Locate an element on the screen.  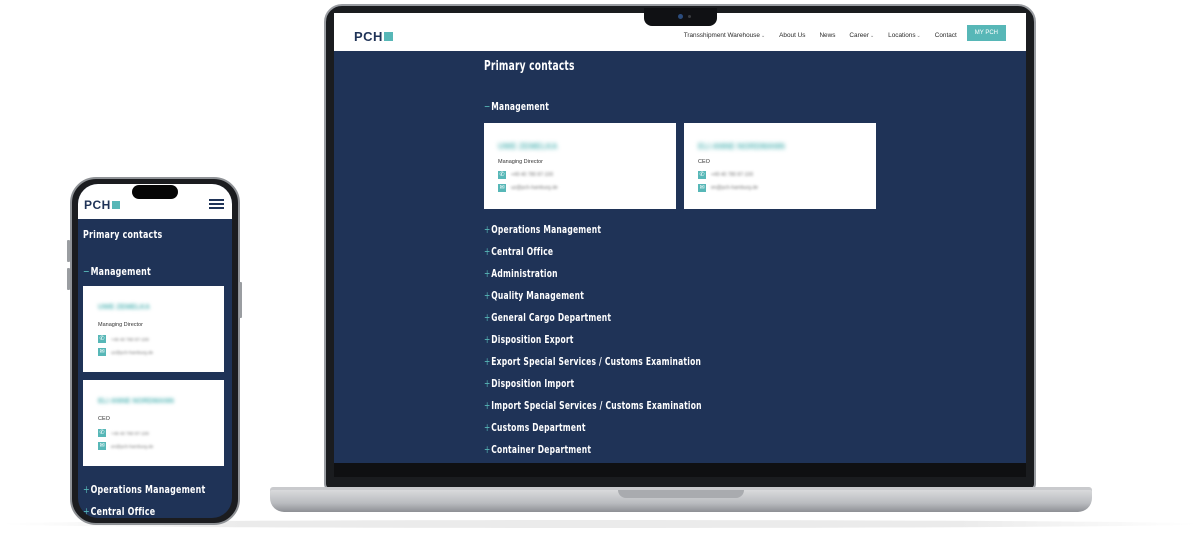
nav-item-career: Career⌄ is located at coordinates (861, 35).